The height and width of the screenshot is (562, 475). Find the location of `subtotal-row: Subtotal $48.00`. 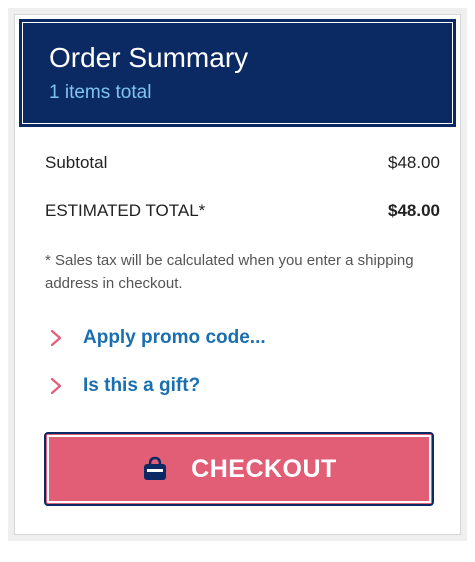

subtotal-row: Subtotal $48.00 is located at coordinates (242, 163).